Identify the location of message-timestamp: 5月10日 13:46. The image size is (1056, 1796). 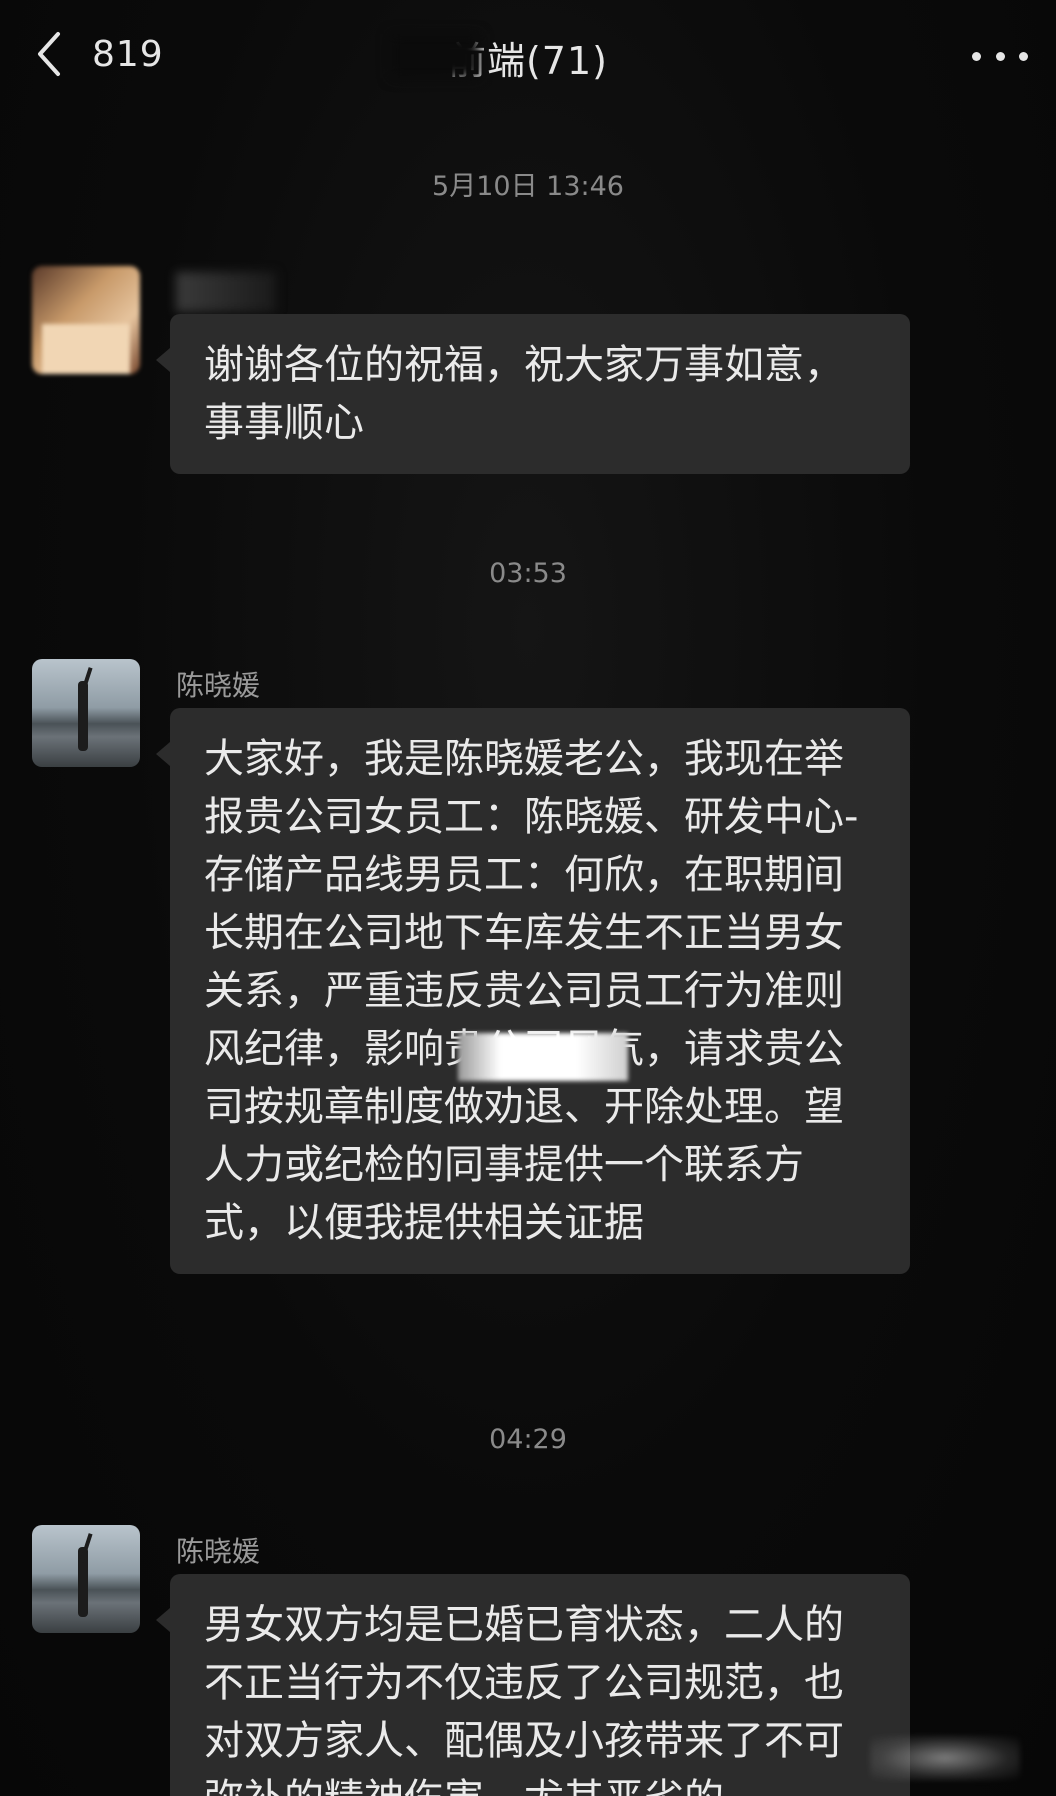
(528, 186).